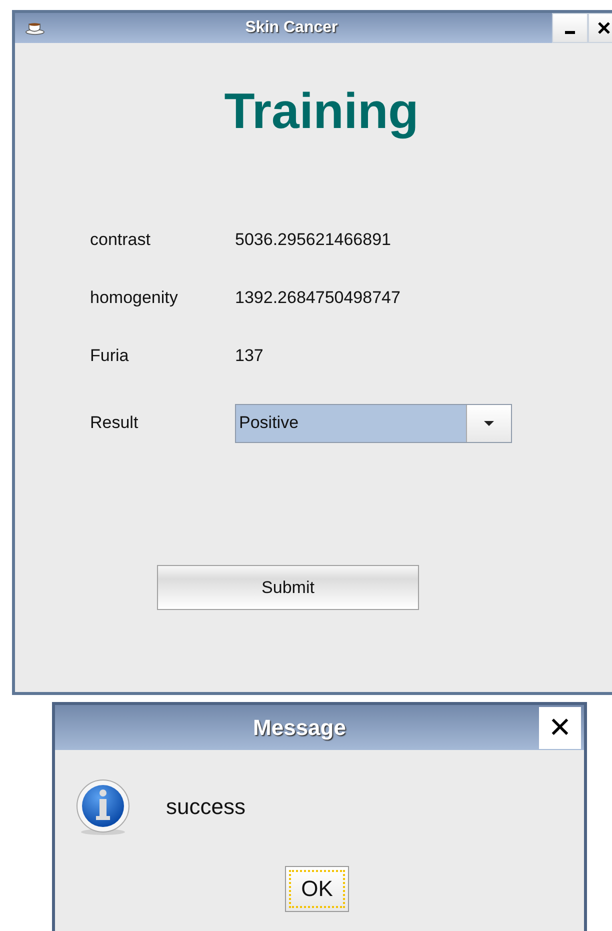 This screenshot has width=612, height=931. What do you see at coordinates (110, 356) in the screenshot?
I see `field-label: Furia` at bounding box center [110, 356].